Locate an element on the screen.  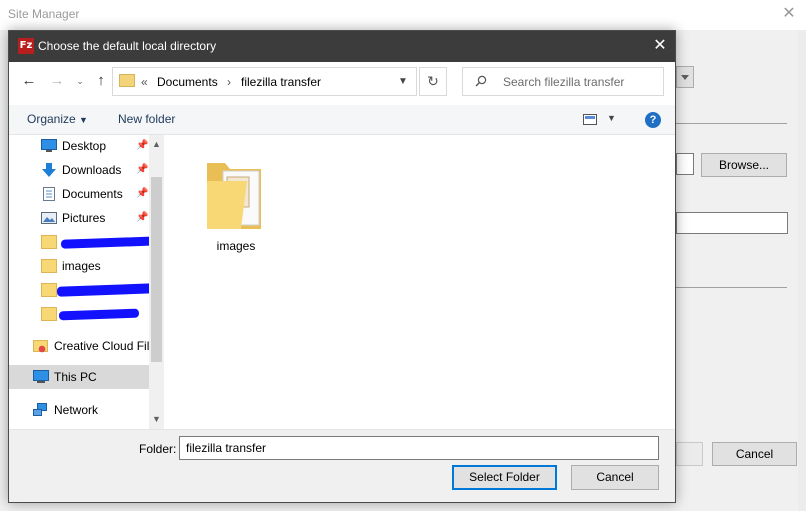
help-icon: ? is located at coordinates (653, 120).